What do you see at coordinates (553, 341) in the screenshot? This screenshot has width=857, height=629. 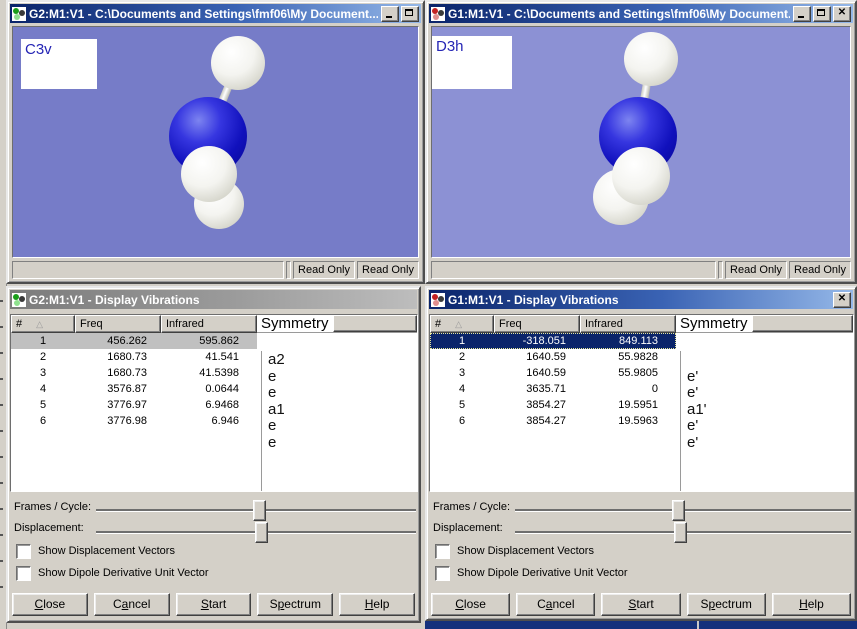 I see `table-row-selected: 1 -318.051 849.113` at bounding box center [553, 341].